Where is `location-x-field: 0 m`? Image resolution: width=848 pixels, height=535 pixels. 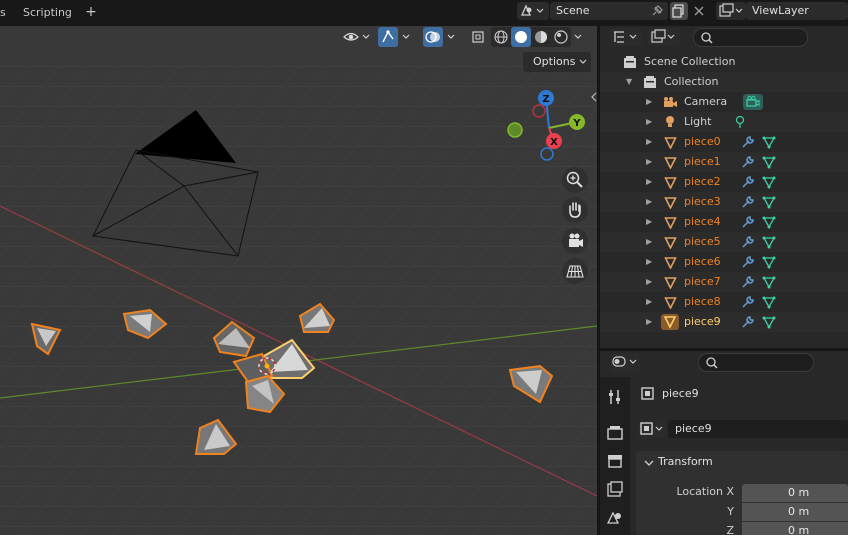
location-x-field: 0 m is located at coordinates (795, 493).